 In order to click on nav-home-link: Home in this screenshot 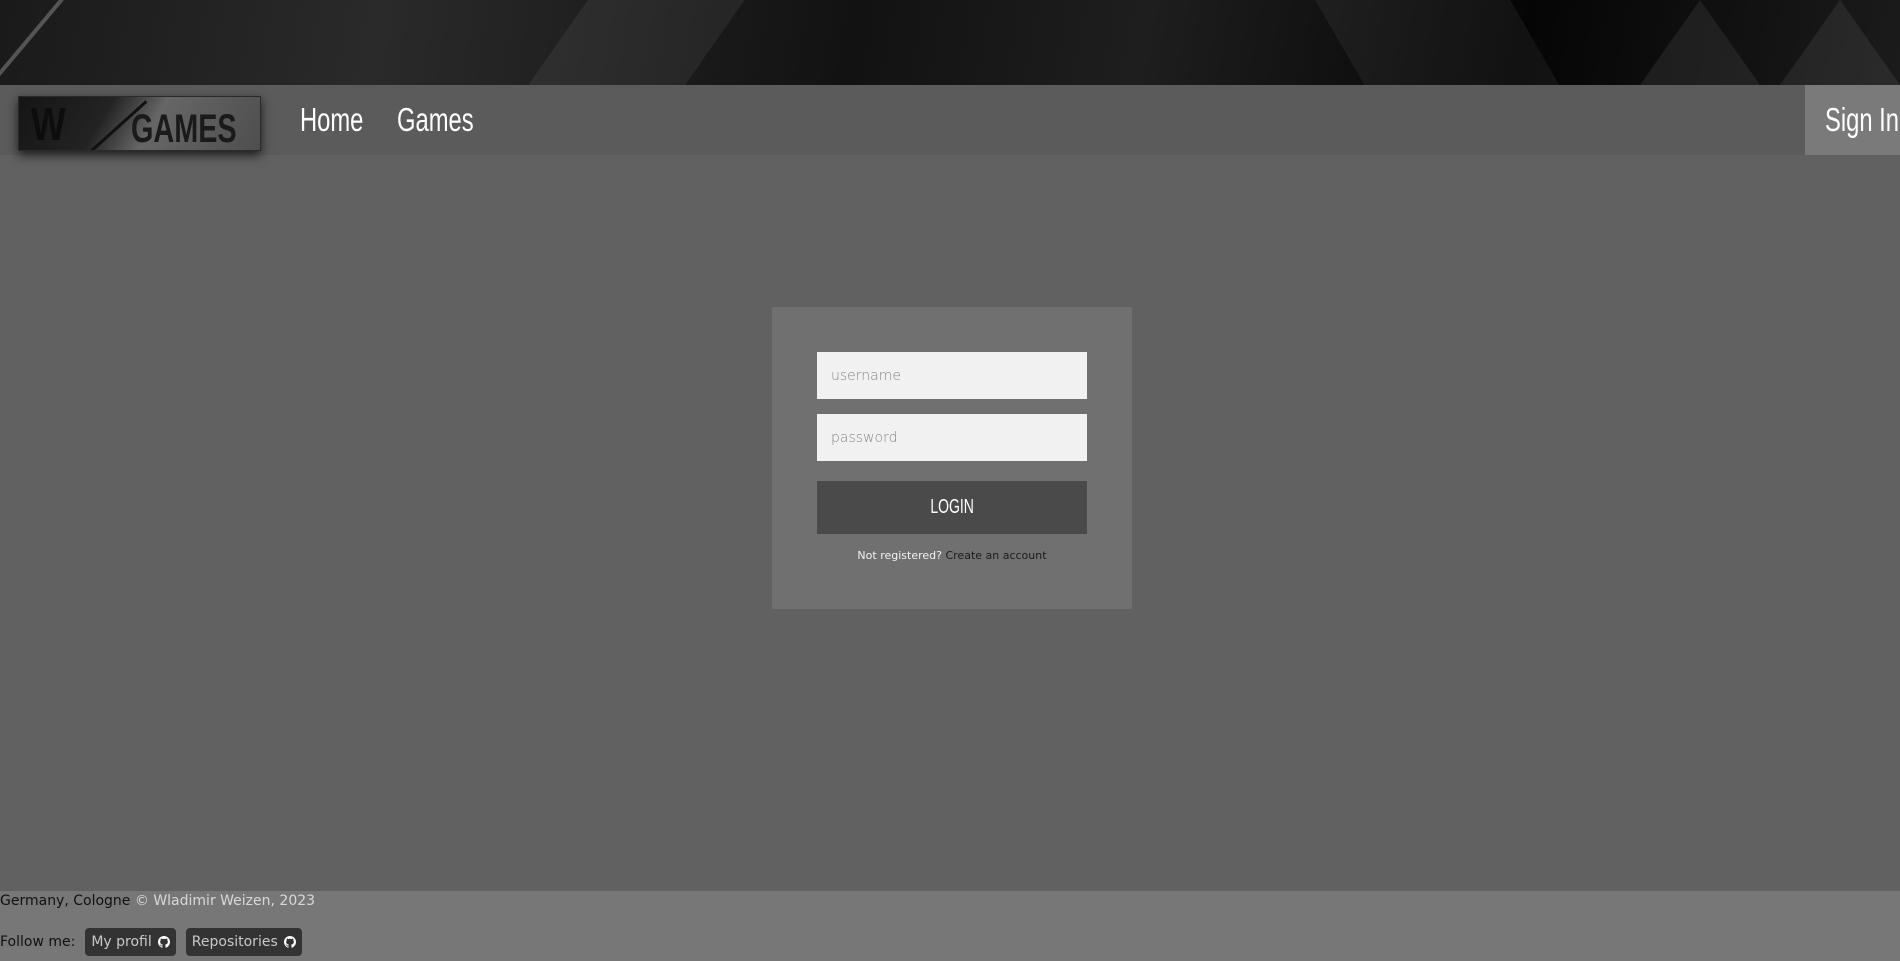, I will do `click(331, 120)`.